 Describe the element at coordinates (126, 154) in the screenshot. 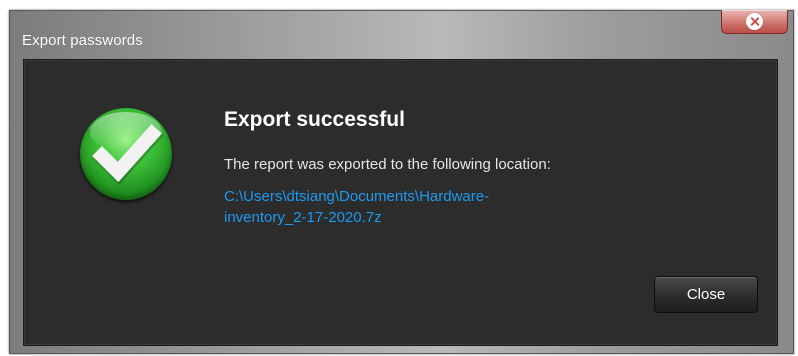

I see `success-checkmark-icon` at that location.